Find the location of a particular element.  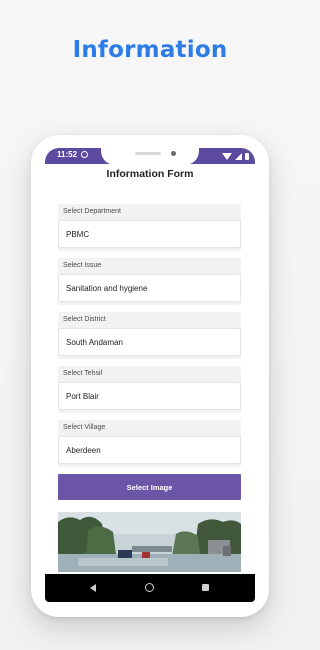

department-field: Select Department PBMC is located at coordinates (149, 227).